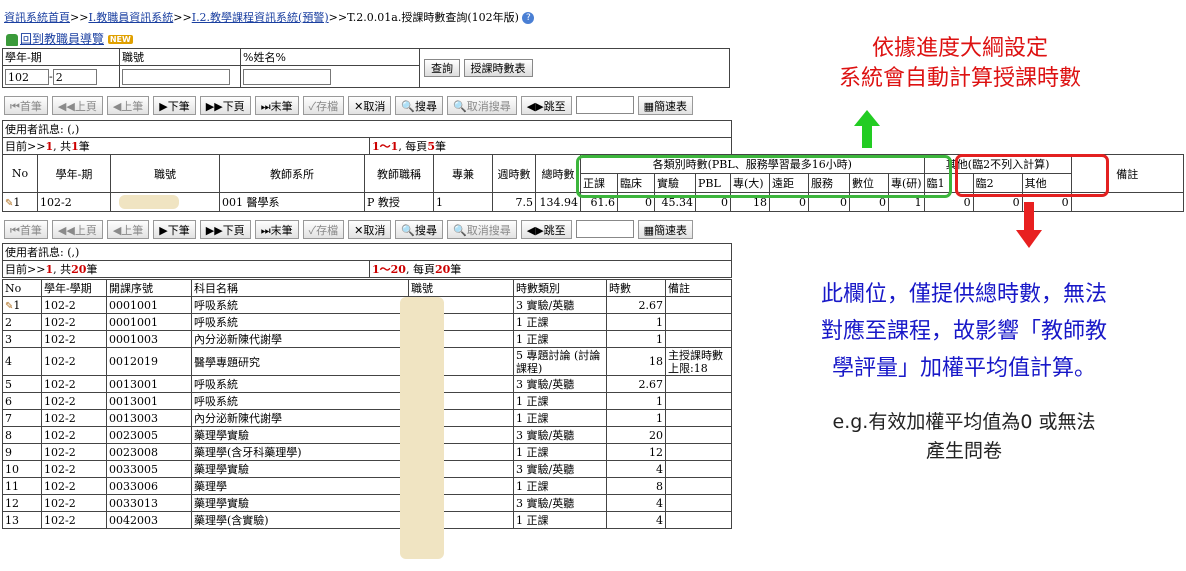 The width and height of the screenshot is (1186, 571). What do you see at coordinates (186, 269) in the screenshot?
I see `record-position: 目前>>1, 共20筆` at bounding box center [186, 269].